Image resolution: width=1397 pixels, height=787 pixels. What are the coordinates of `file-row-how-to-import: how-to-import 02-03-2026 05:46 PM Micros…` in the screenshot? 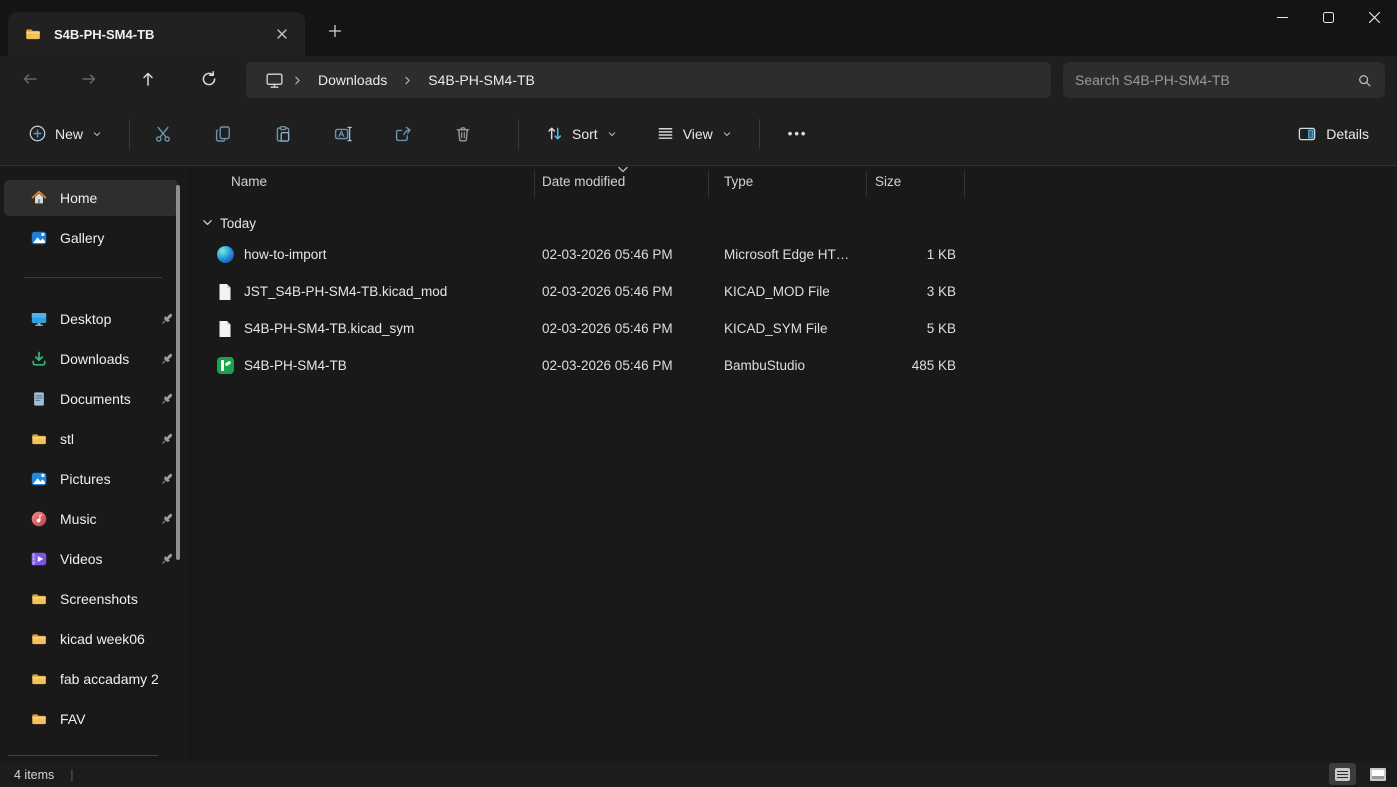 It's located at (794, 254).